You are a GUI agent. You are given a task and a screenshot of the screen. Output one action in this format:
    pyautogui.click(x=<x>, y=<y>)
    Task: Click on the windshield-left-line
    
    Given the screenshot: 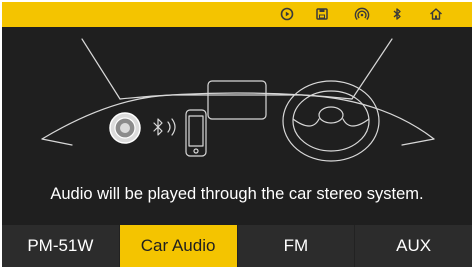 What is the action you would take?
    pyautogui.click(x=101, y=69)
    